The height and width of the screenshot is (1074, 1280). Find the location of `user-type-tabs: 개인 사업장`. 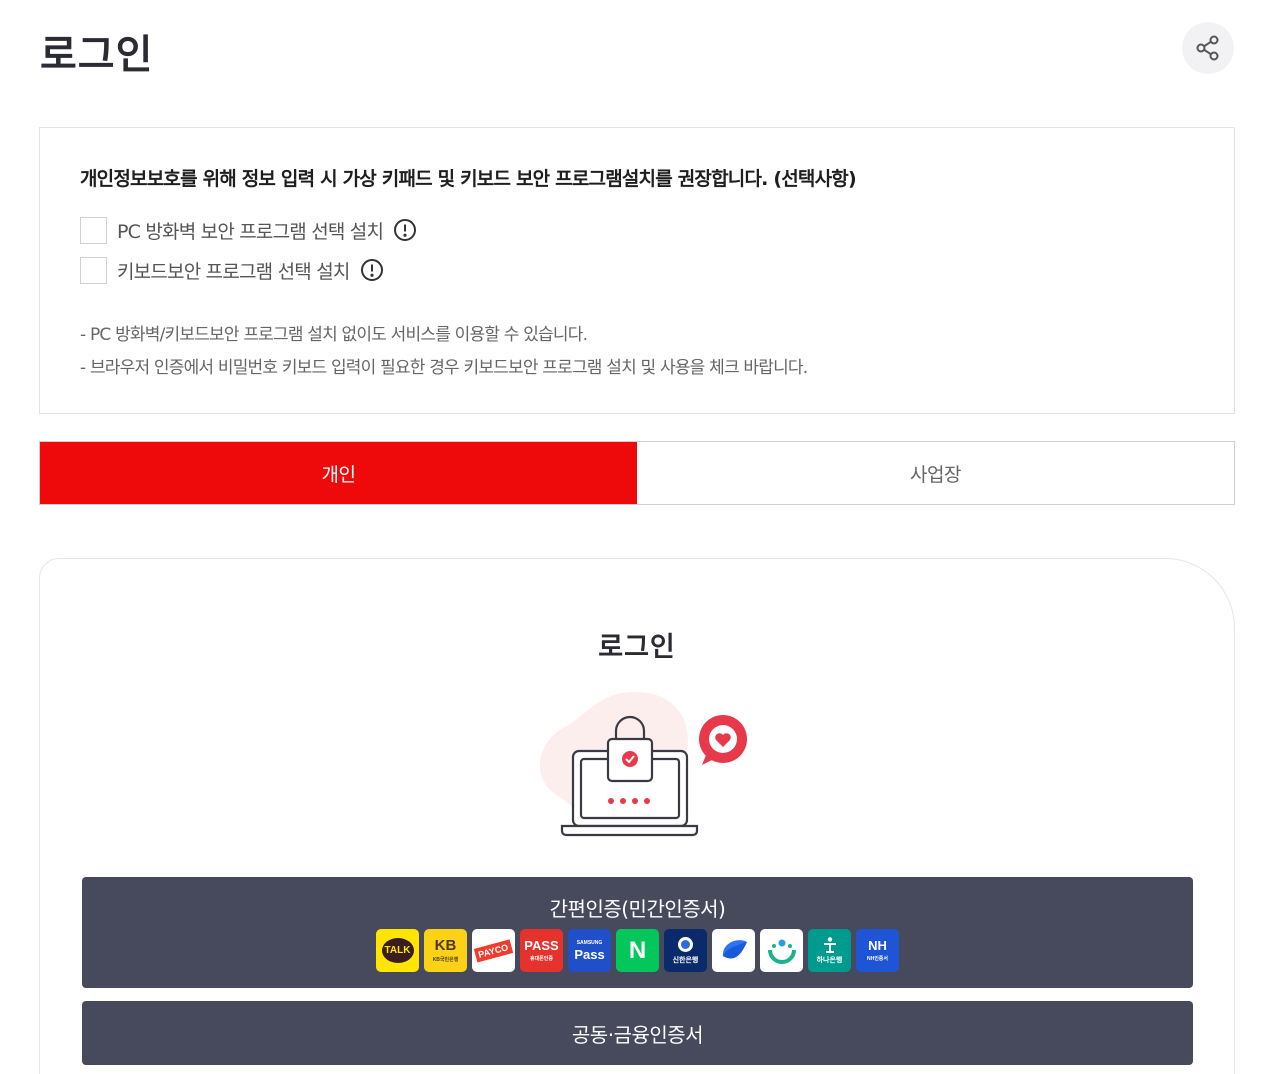

user-type-tabs: 개인 사업장 is located at coordinates (637, 473).